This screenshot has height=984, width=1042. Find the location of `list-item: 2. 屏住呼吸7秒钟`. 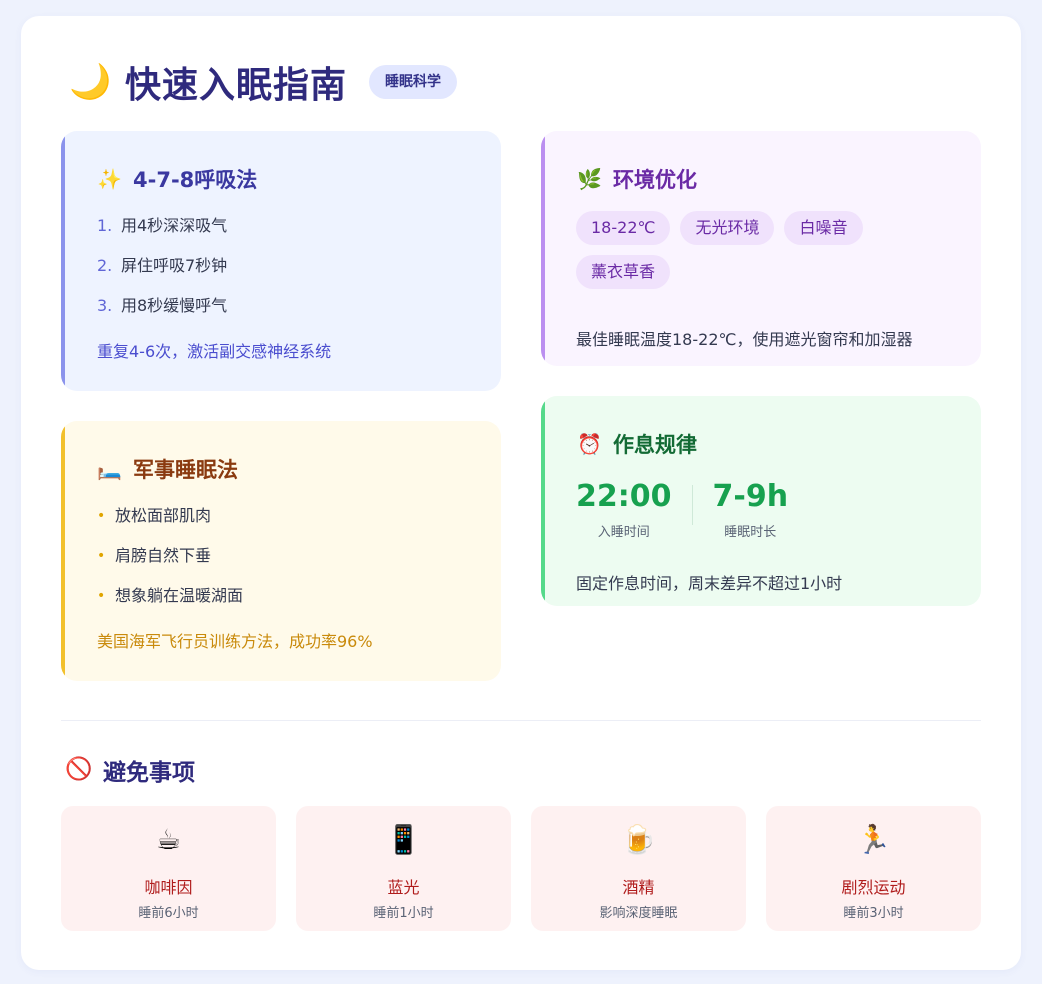

list-item: 2. 屏住呼吸7秒钟 is located at coordinates (162, 271).